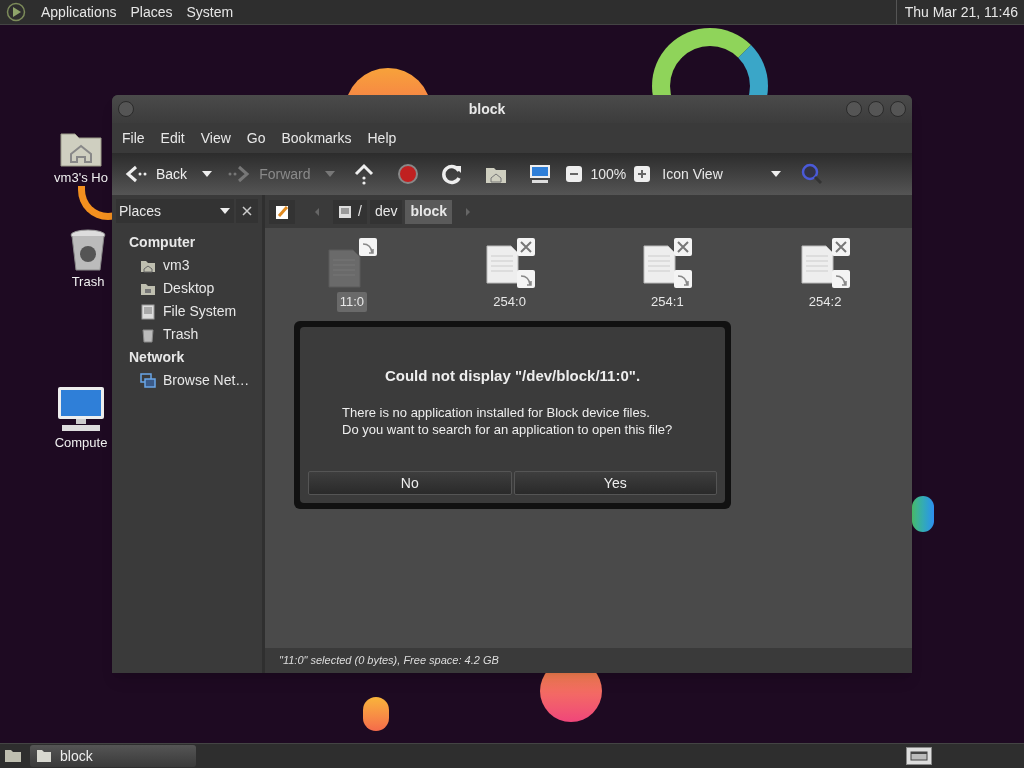 The height and width of the screenshot is (768, 1024). What do you see at coordinates (187, 311) in the screenshot?
I see `sidebar-item: File System` at bounding box center [187, 311].